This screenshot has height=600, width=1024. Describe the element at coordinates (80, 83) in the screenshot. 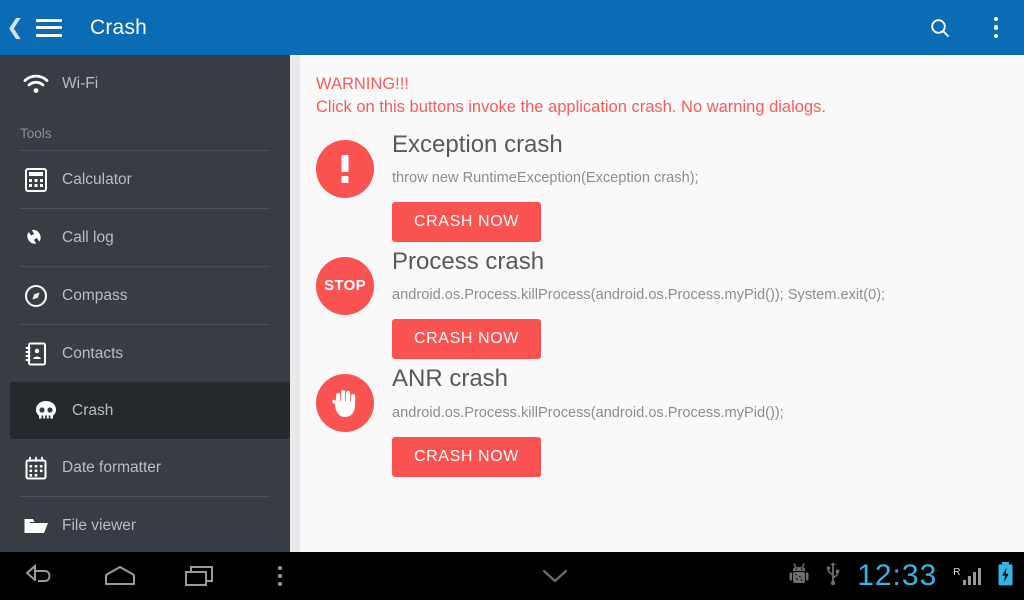

I see `sidebar-item-label: Wi-Fi` at that location.